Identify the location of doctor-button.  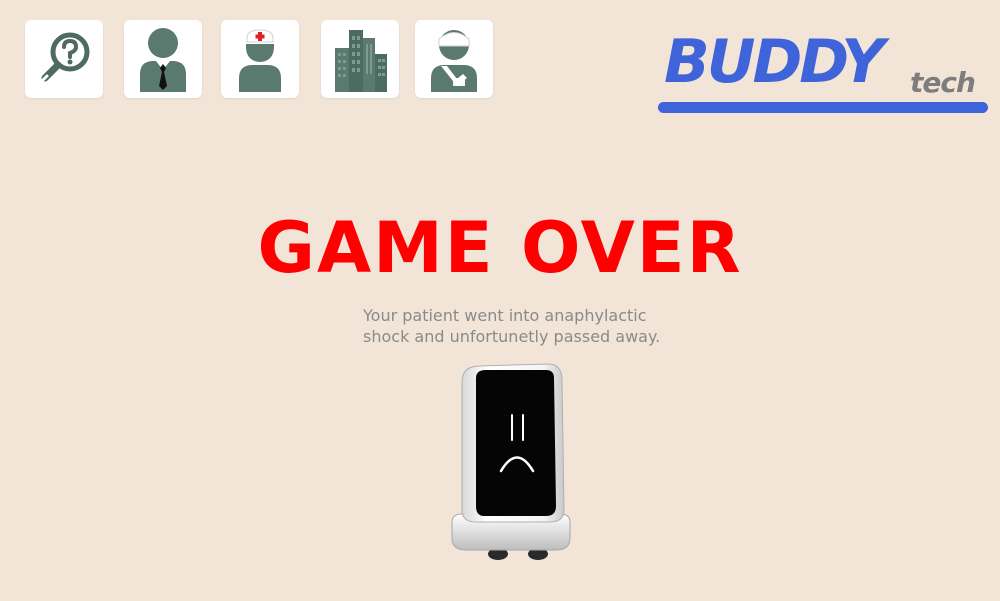
(163, 59).